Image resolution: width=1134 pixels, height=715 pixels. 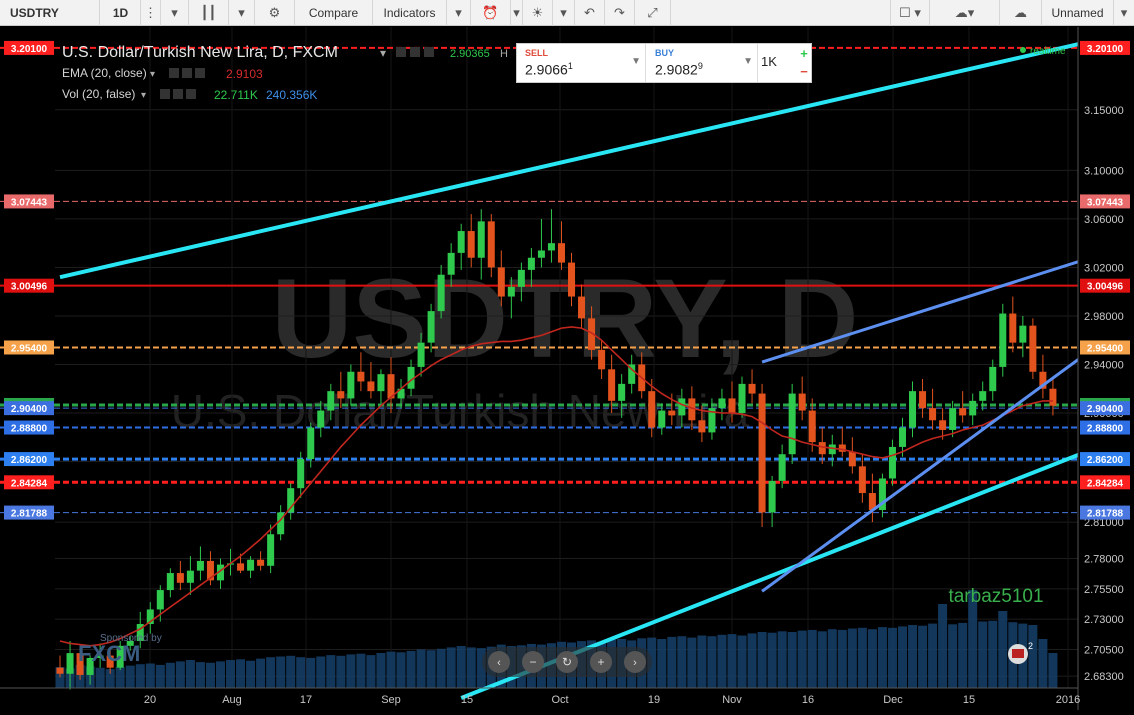 What do you see at coordinates (804, 53) in the screenshot?
I see `plus-button: +` at bounding box center [804, 53].